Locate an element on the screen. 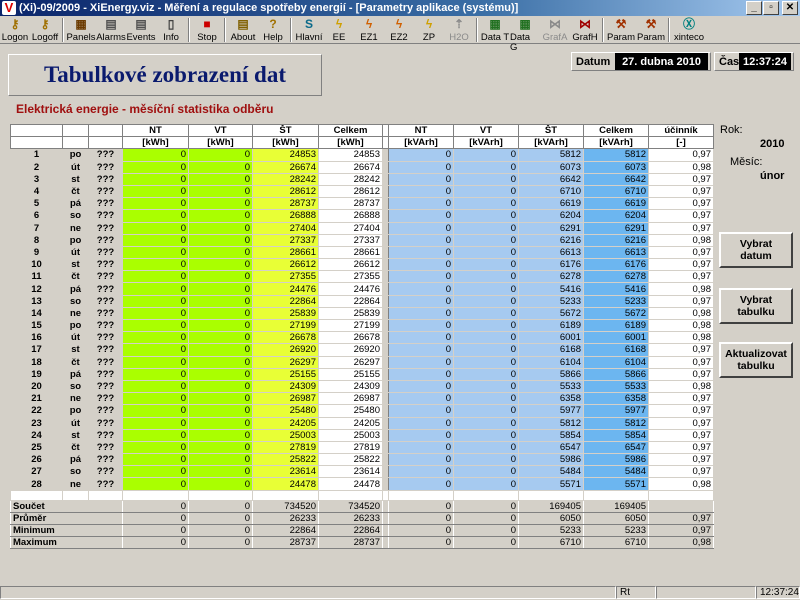 This screenshot has height=600, width=800. day-number: 19 is located at coordinates (36, 374).